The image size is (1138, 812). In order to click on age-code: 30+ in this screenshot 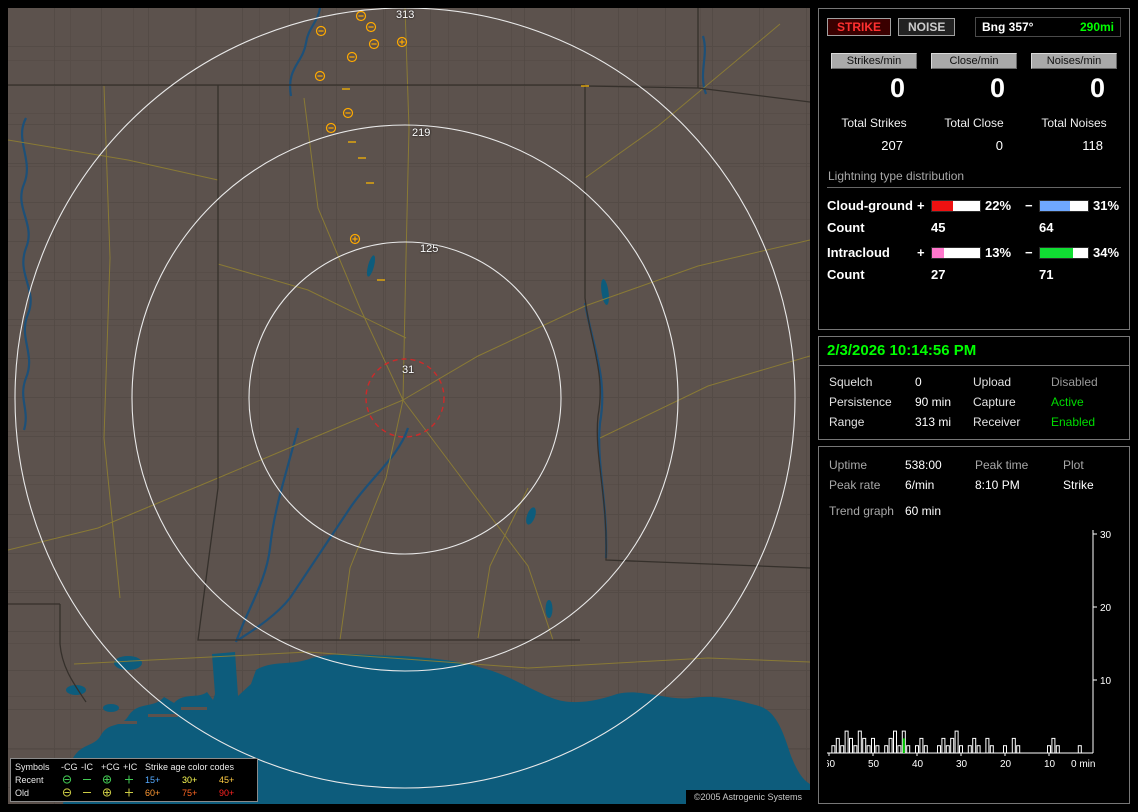, I will do `click(190, 779)`.